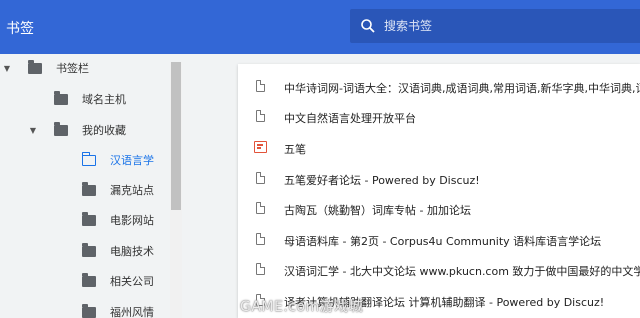 This screenshot has height=318, width=640. What do you see at coordinates (88, 158) in the screenshot?
I see `folder-open-icon` at bounding box center [88, 158].